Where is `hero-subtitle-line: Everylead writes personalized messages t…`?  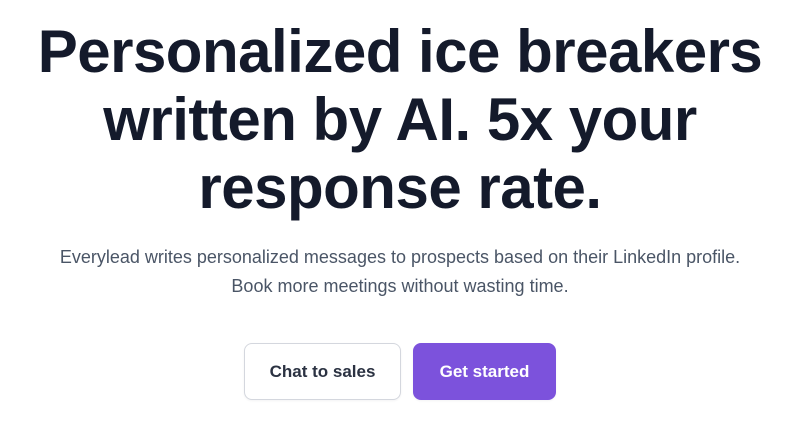 hero-subtitle-line: Everylead writes personalized messages t… is located at coordinates (400, 257).